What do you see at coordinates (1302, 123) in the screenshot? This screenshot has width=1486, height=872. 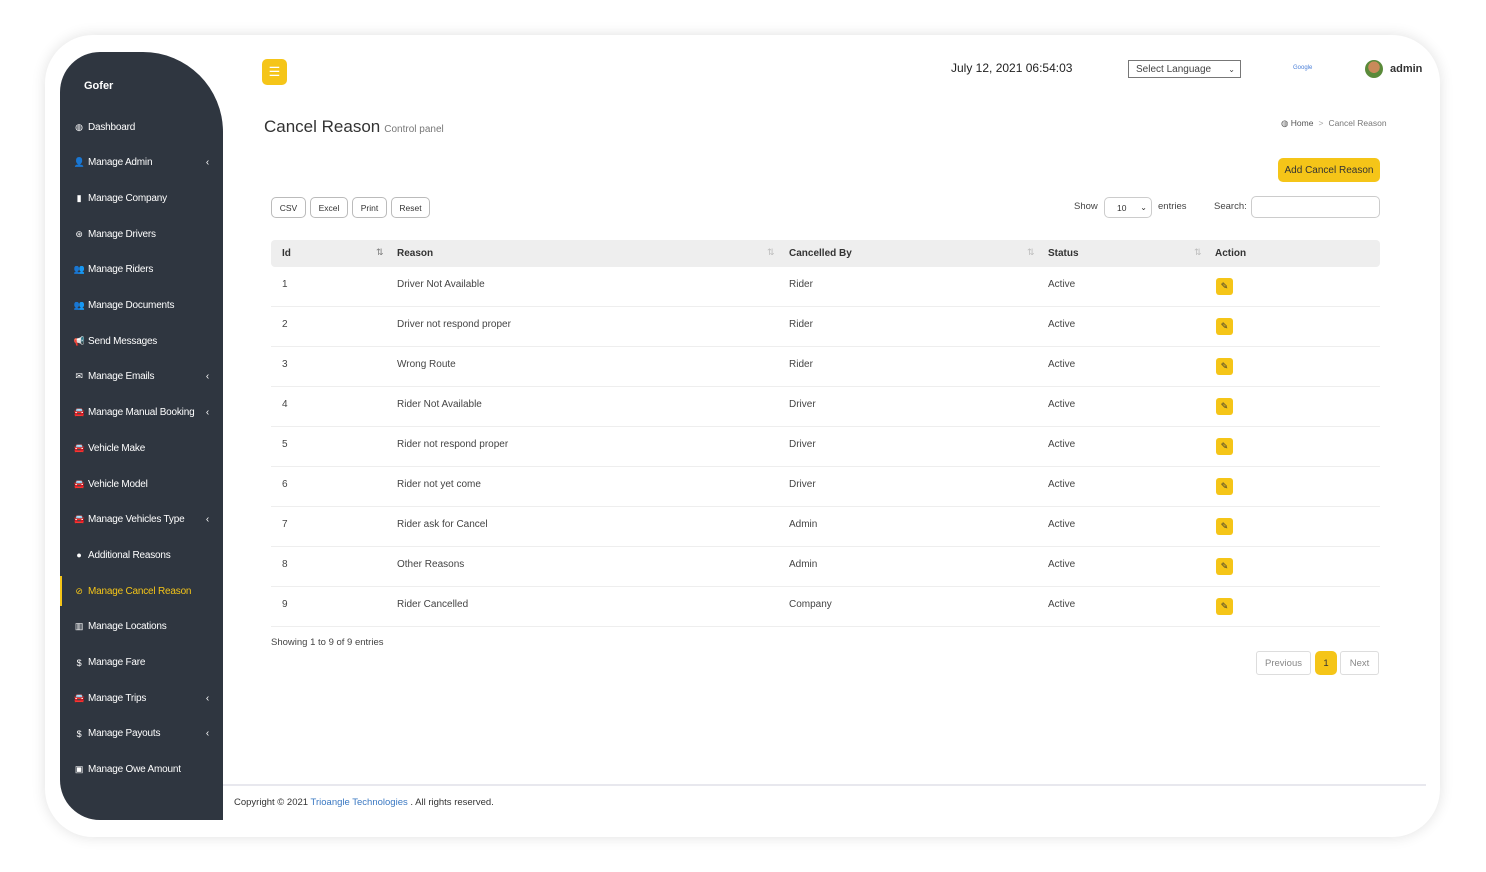 I see `breadcrumb-home: Home` at bounding box center [1302, 123].